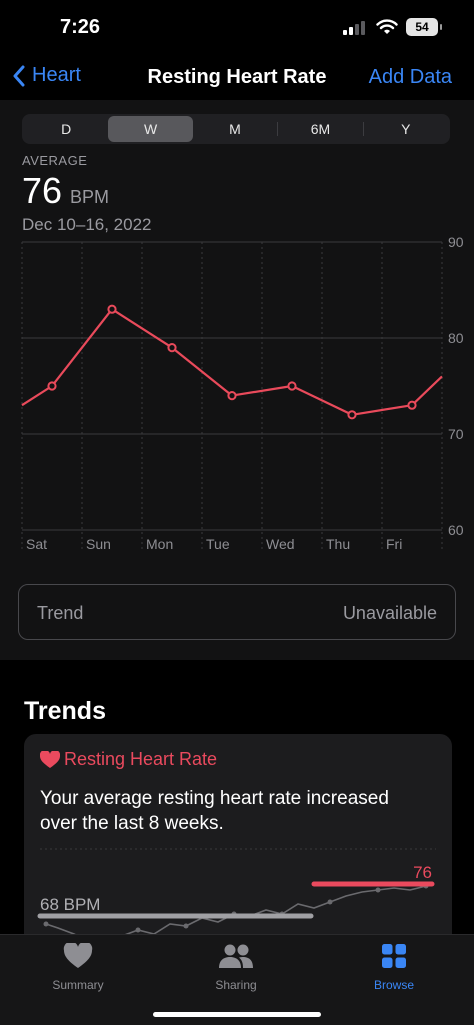  I want to click on y-tick-label: 90, so click(456, 242).